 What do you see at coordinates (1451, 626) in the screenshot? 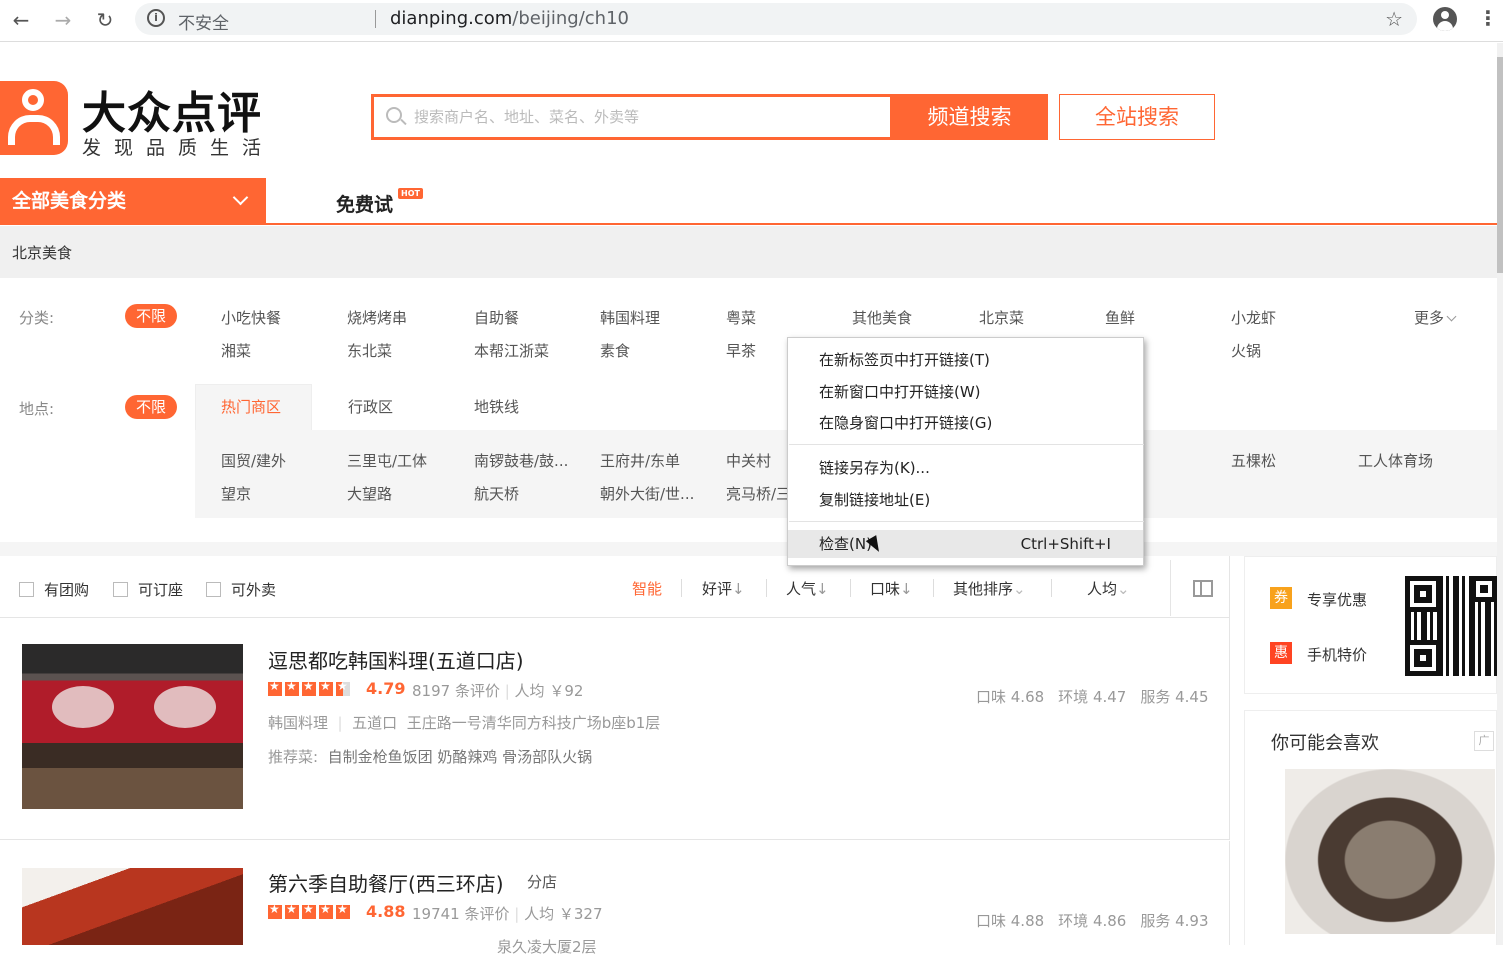
I see `qr-code-icon` at bounding box center [1451, 626].